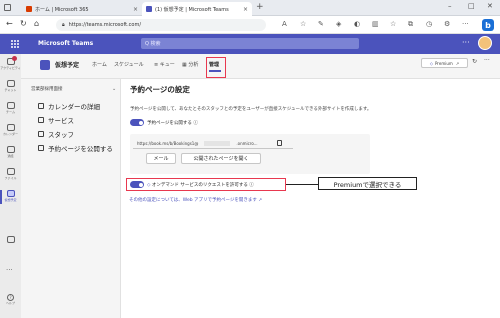 The width and height of the screenshot is (500, 318). What do you see at coordinates (47, 89) in the screenshot?
I see `calendar-name-header: 営業部採用面接` at bounding box center [47, 89].